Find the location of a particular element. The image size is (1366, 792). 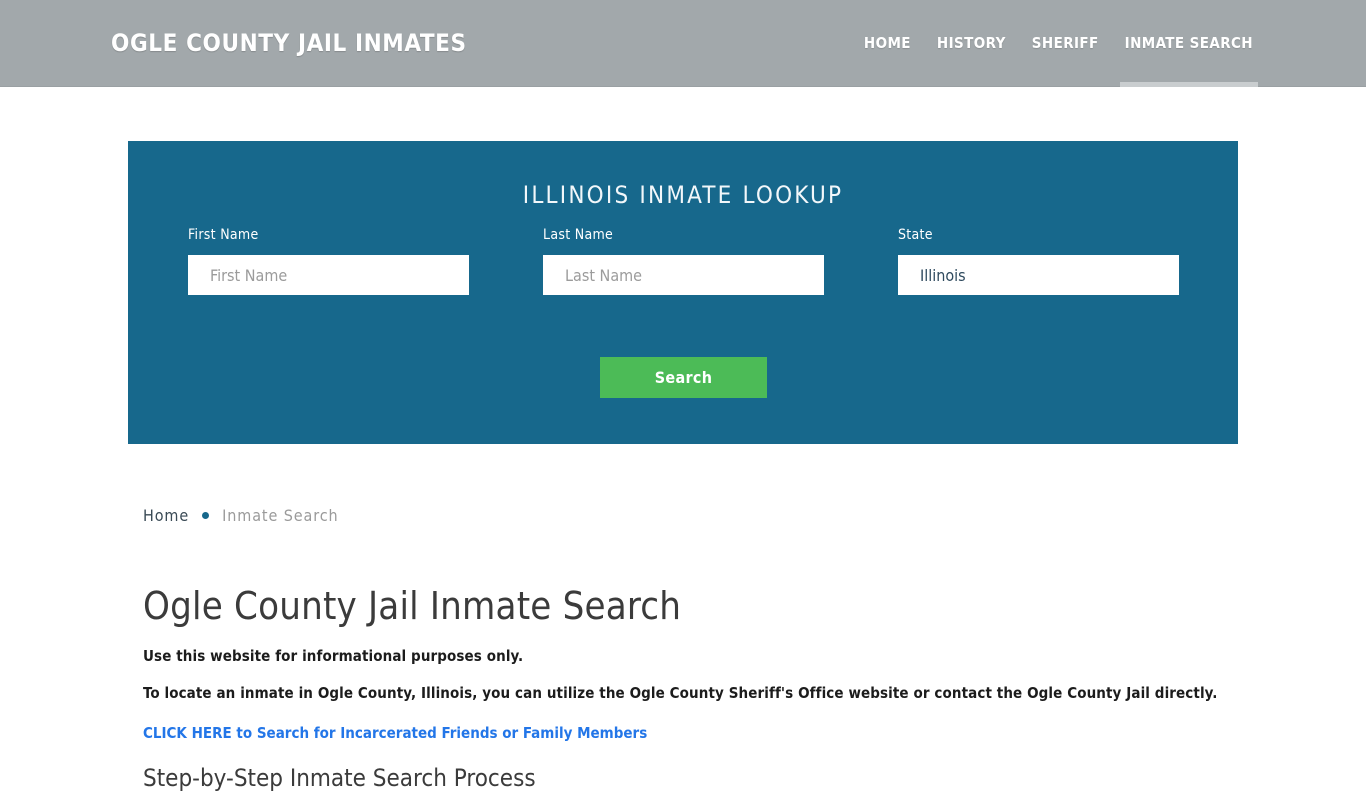

field-state: State is located at coordinates (1038, 261).